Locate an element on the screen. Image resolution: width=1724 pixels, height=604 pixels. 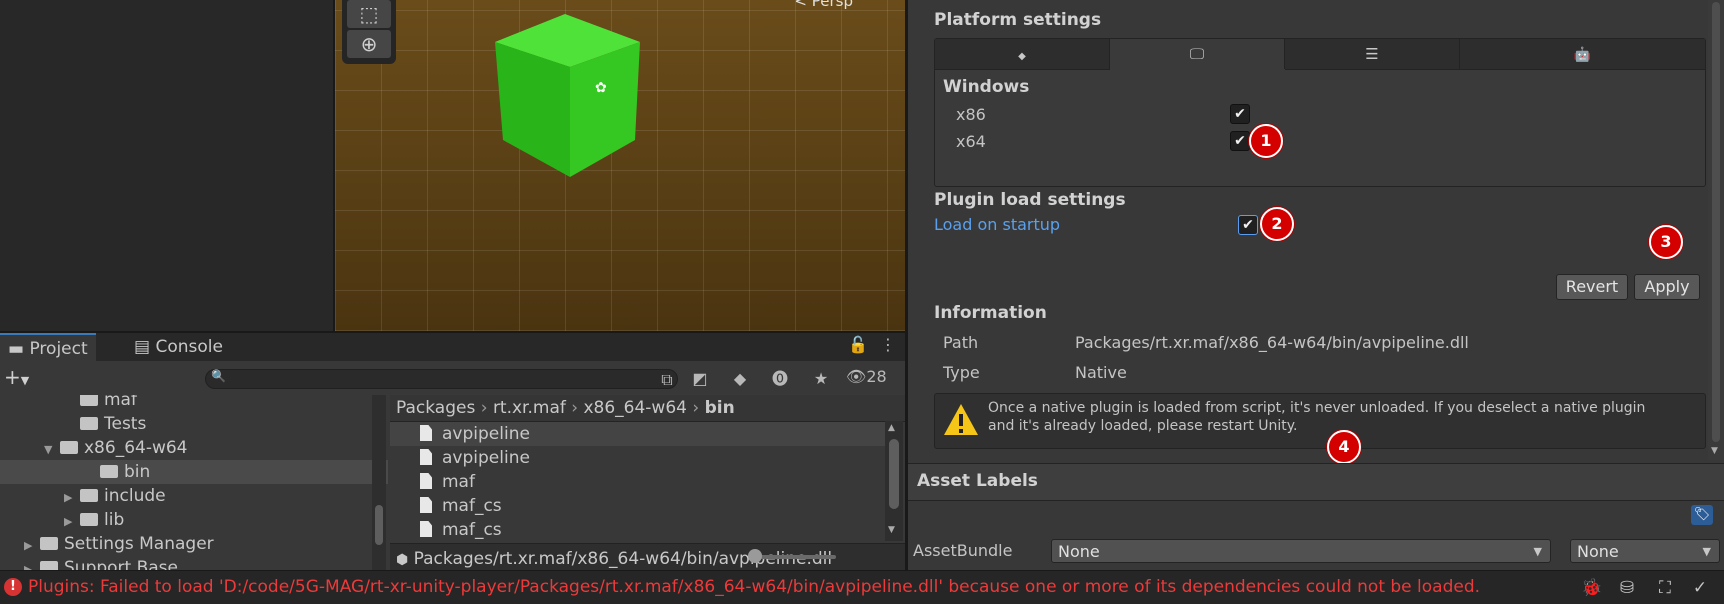
project-tab-bar: ▬ Project ▤ Console 🔓 ⋮ is located at coordinates (452, 347).